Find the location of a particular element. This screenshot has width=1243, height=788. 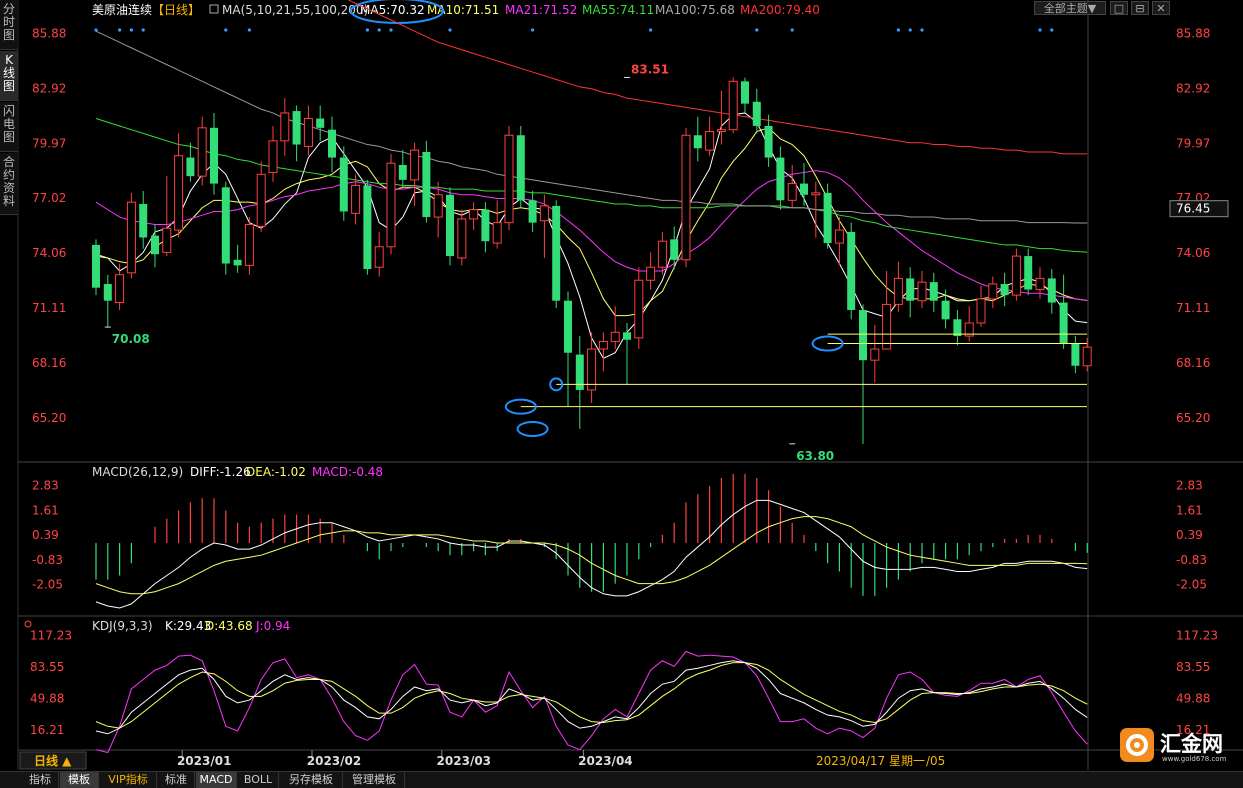

kdj-tick-left: 49.88 is located at coordinates (47, 698).